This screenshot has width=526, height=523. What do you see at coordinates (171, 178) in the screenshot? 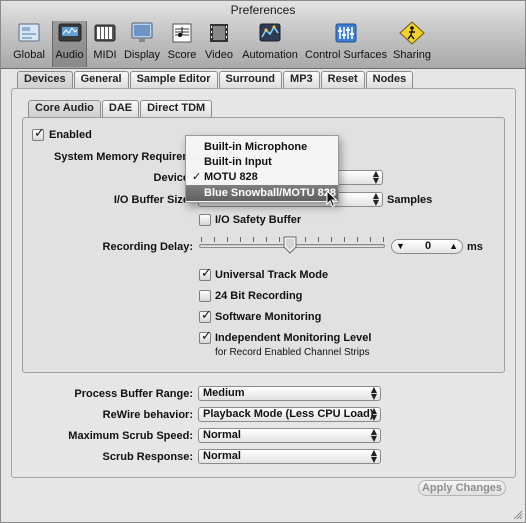
I see `device-label: Device` at bounding box center [171, 178].